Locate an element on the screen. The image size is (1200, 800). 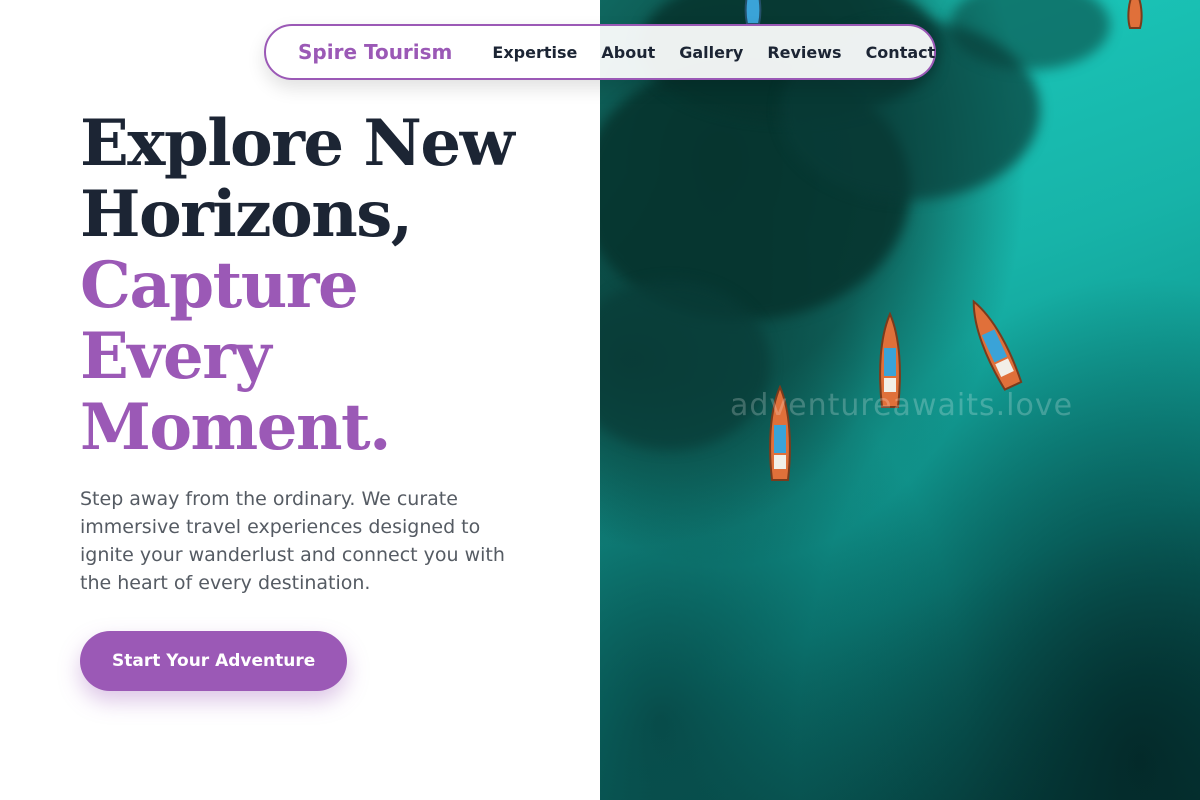
image-watermark: adventureawaits.love is located at coordinates (902, 405).